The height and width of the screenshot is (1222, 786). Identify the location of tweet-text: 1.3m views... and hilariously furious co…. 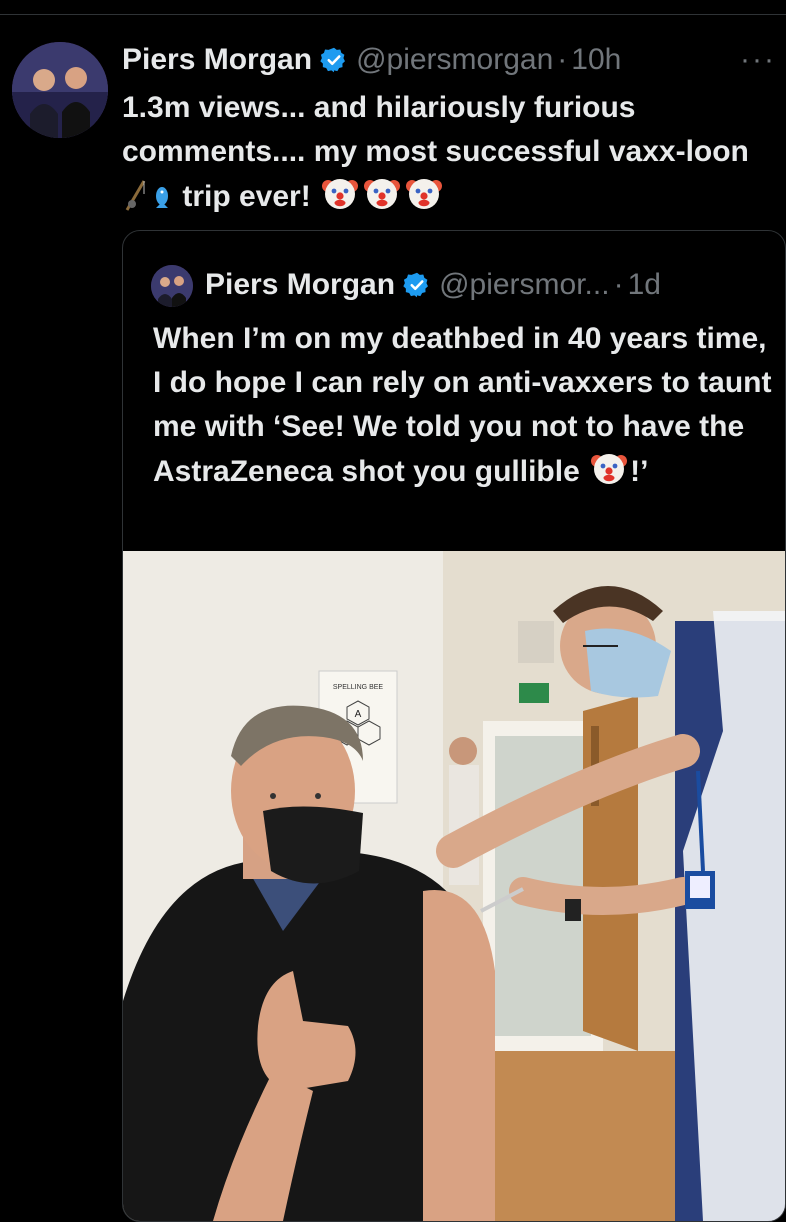
(447, 155).